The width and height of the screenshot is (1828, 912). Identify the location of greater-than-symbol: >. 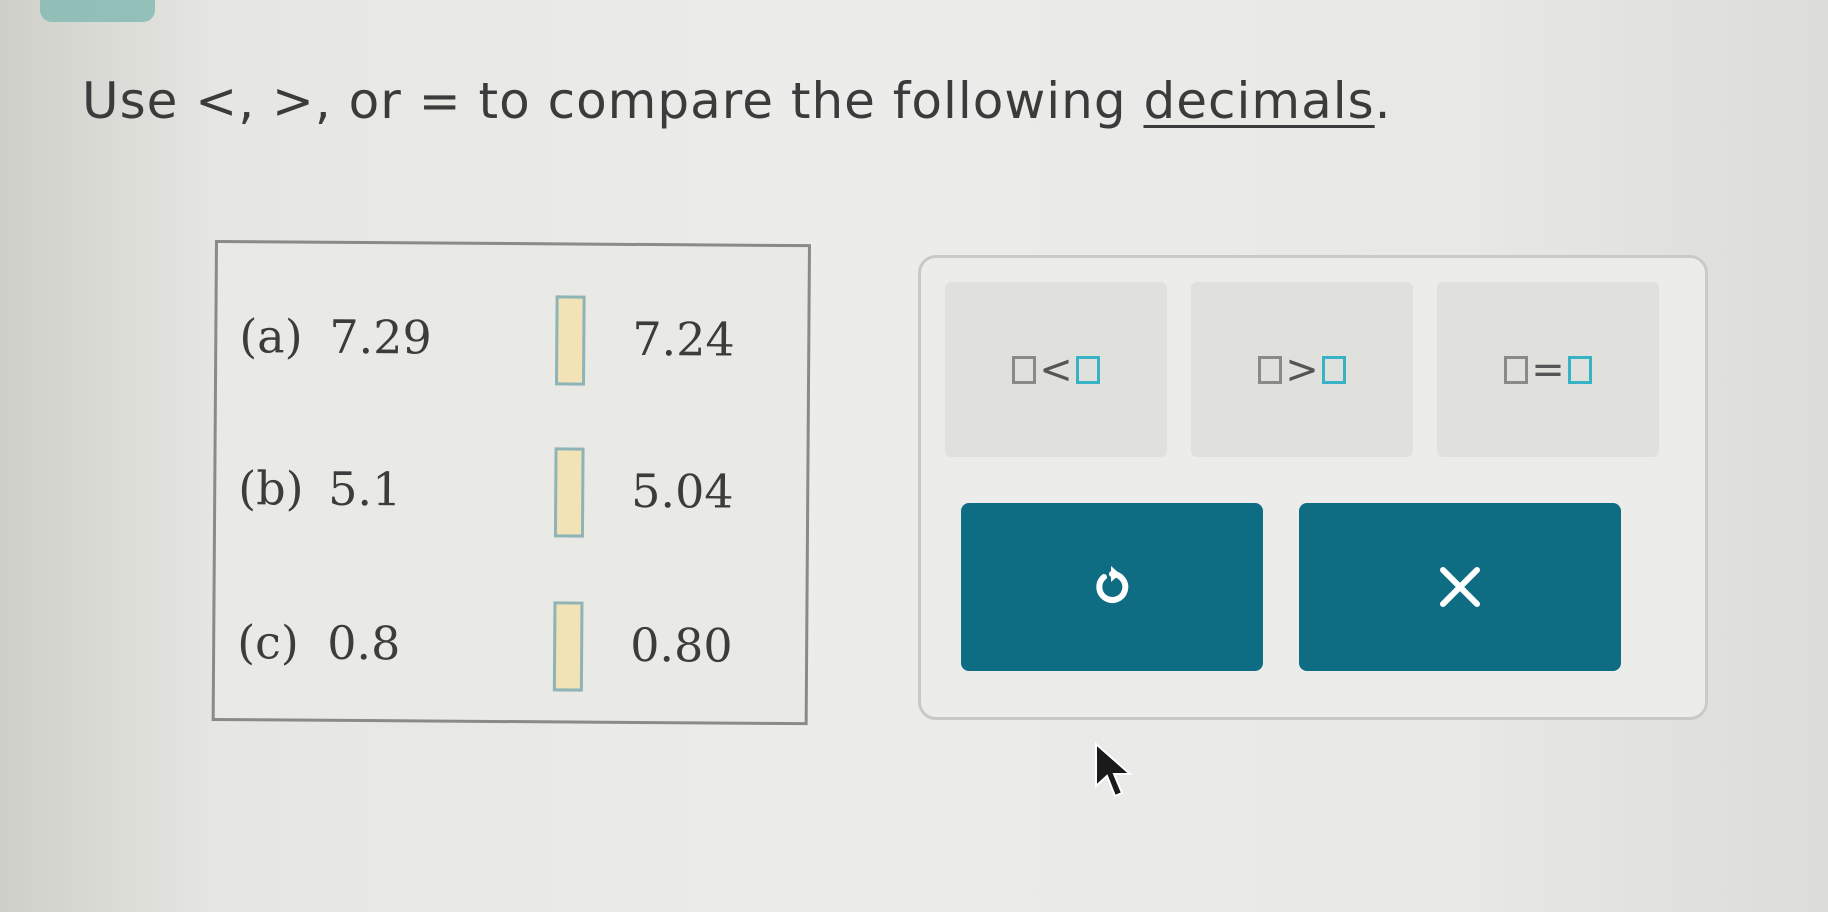
(1302, 369).